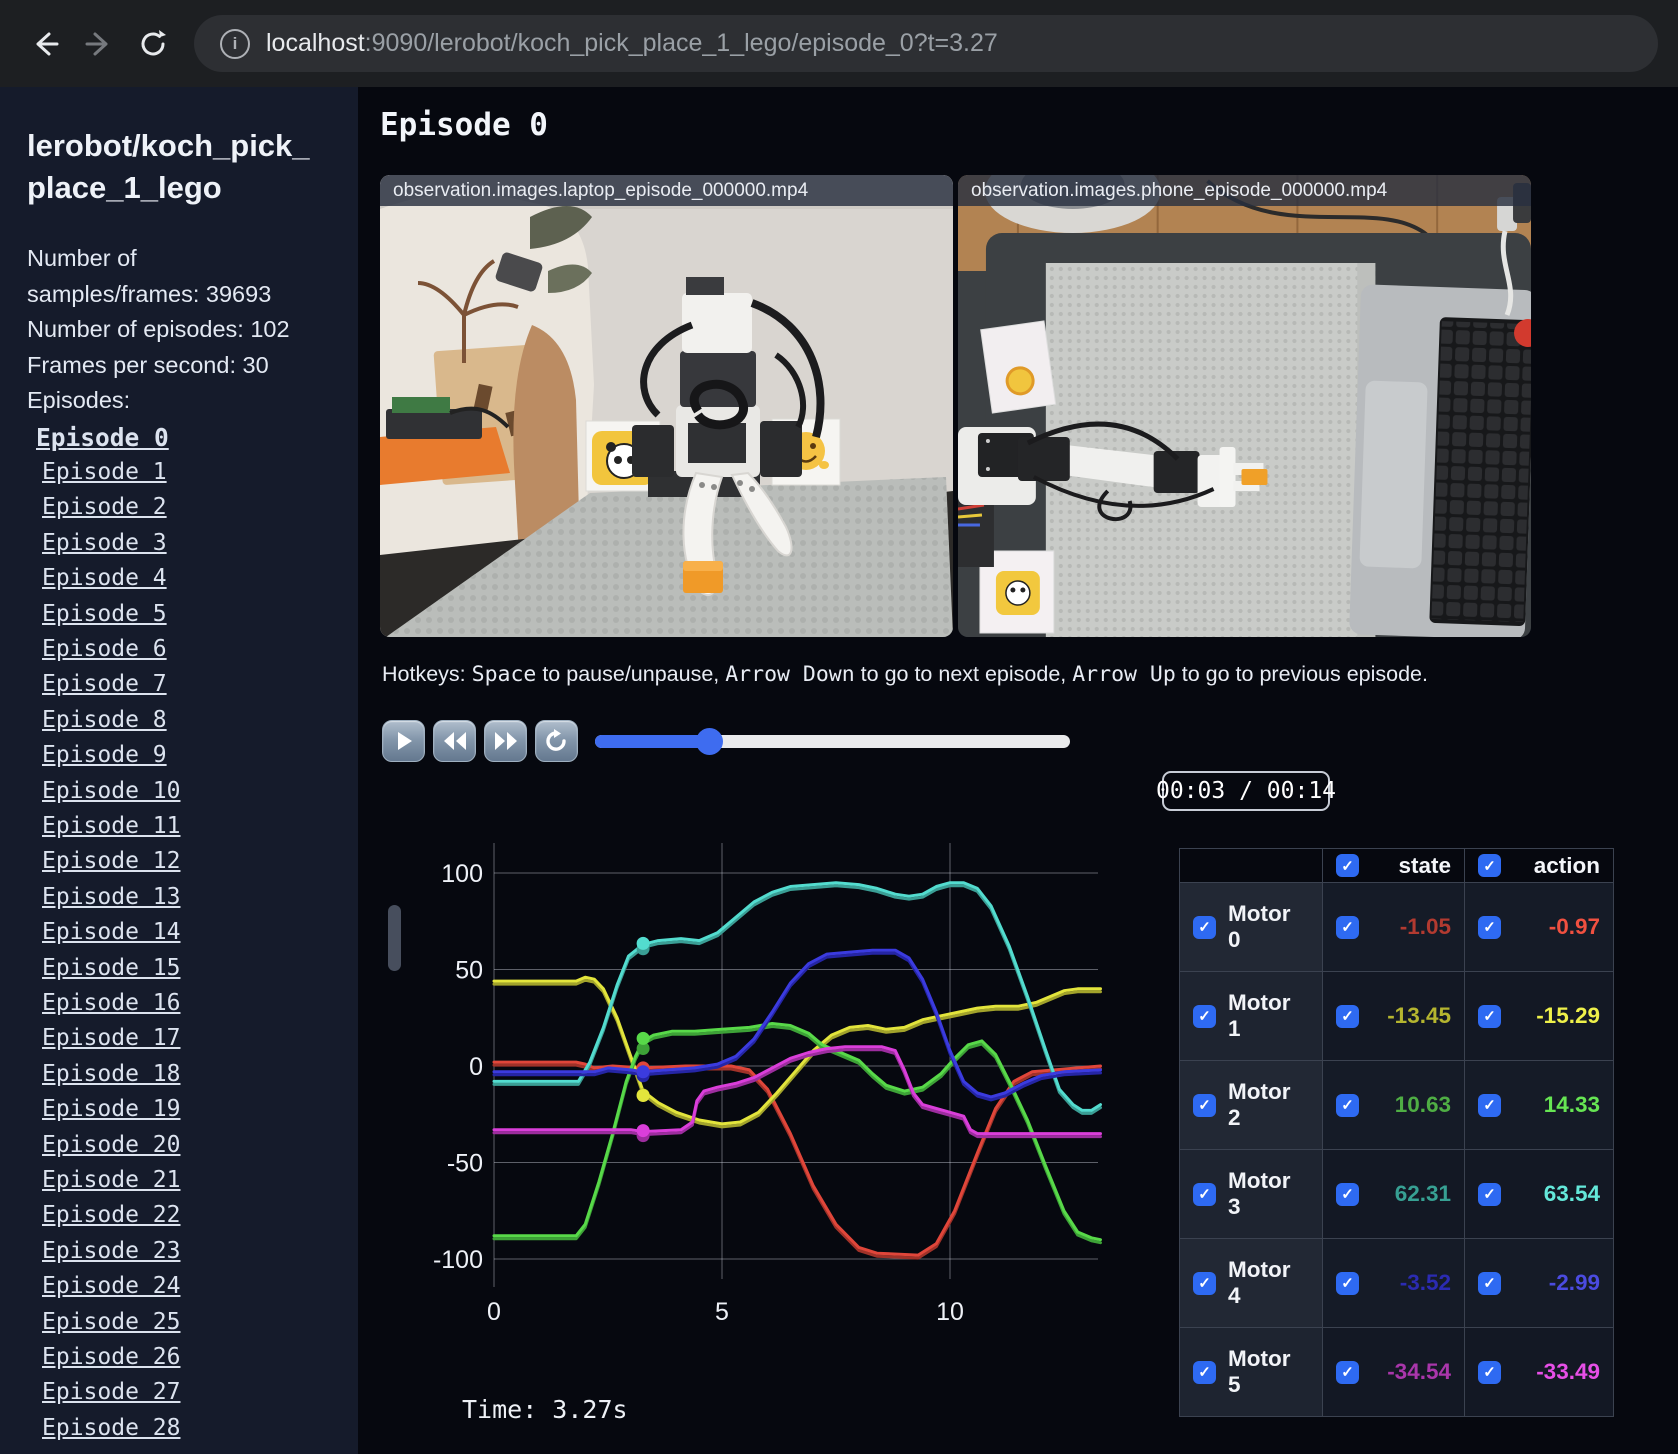 This screenshot has height=1454, width=1678. Describe the element at coordinates (192, 1392) in the screenshot. I see `episode-list-item: Episode 27` at that location.